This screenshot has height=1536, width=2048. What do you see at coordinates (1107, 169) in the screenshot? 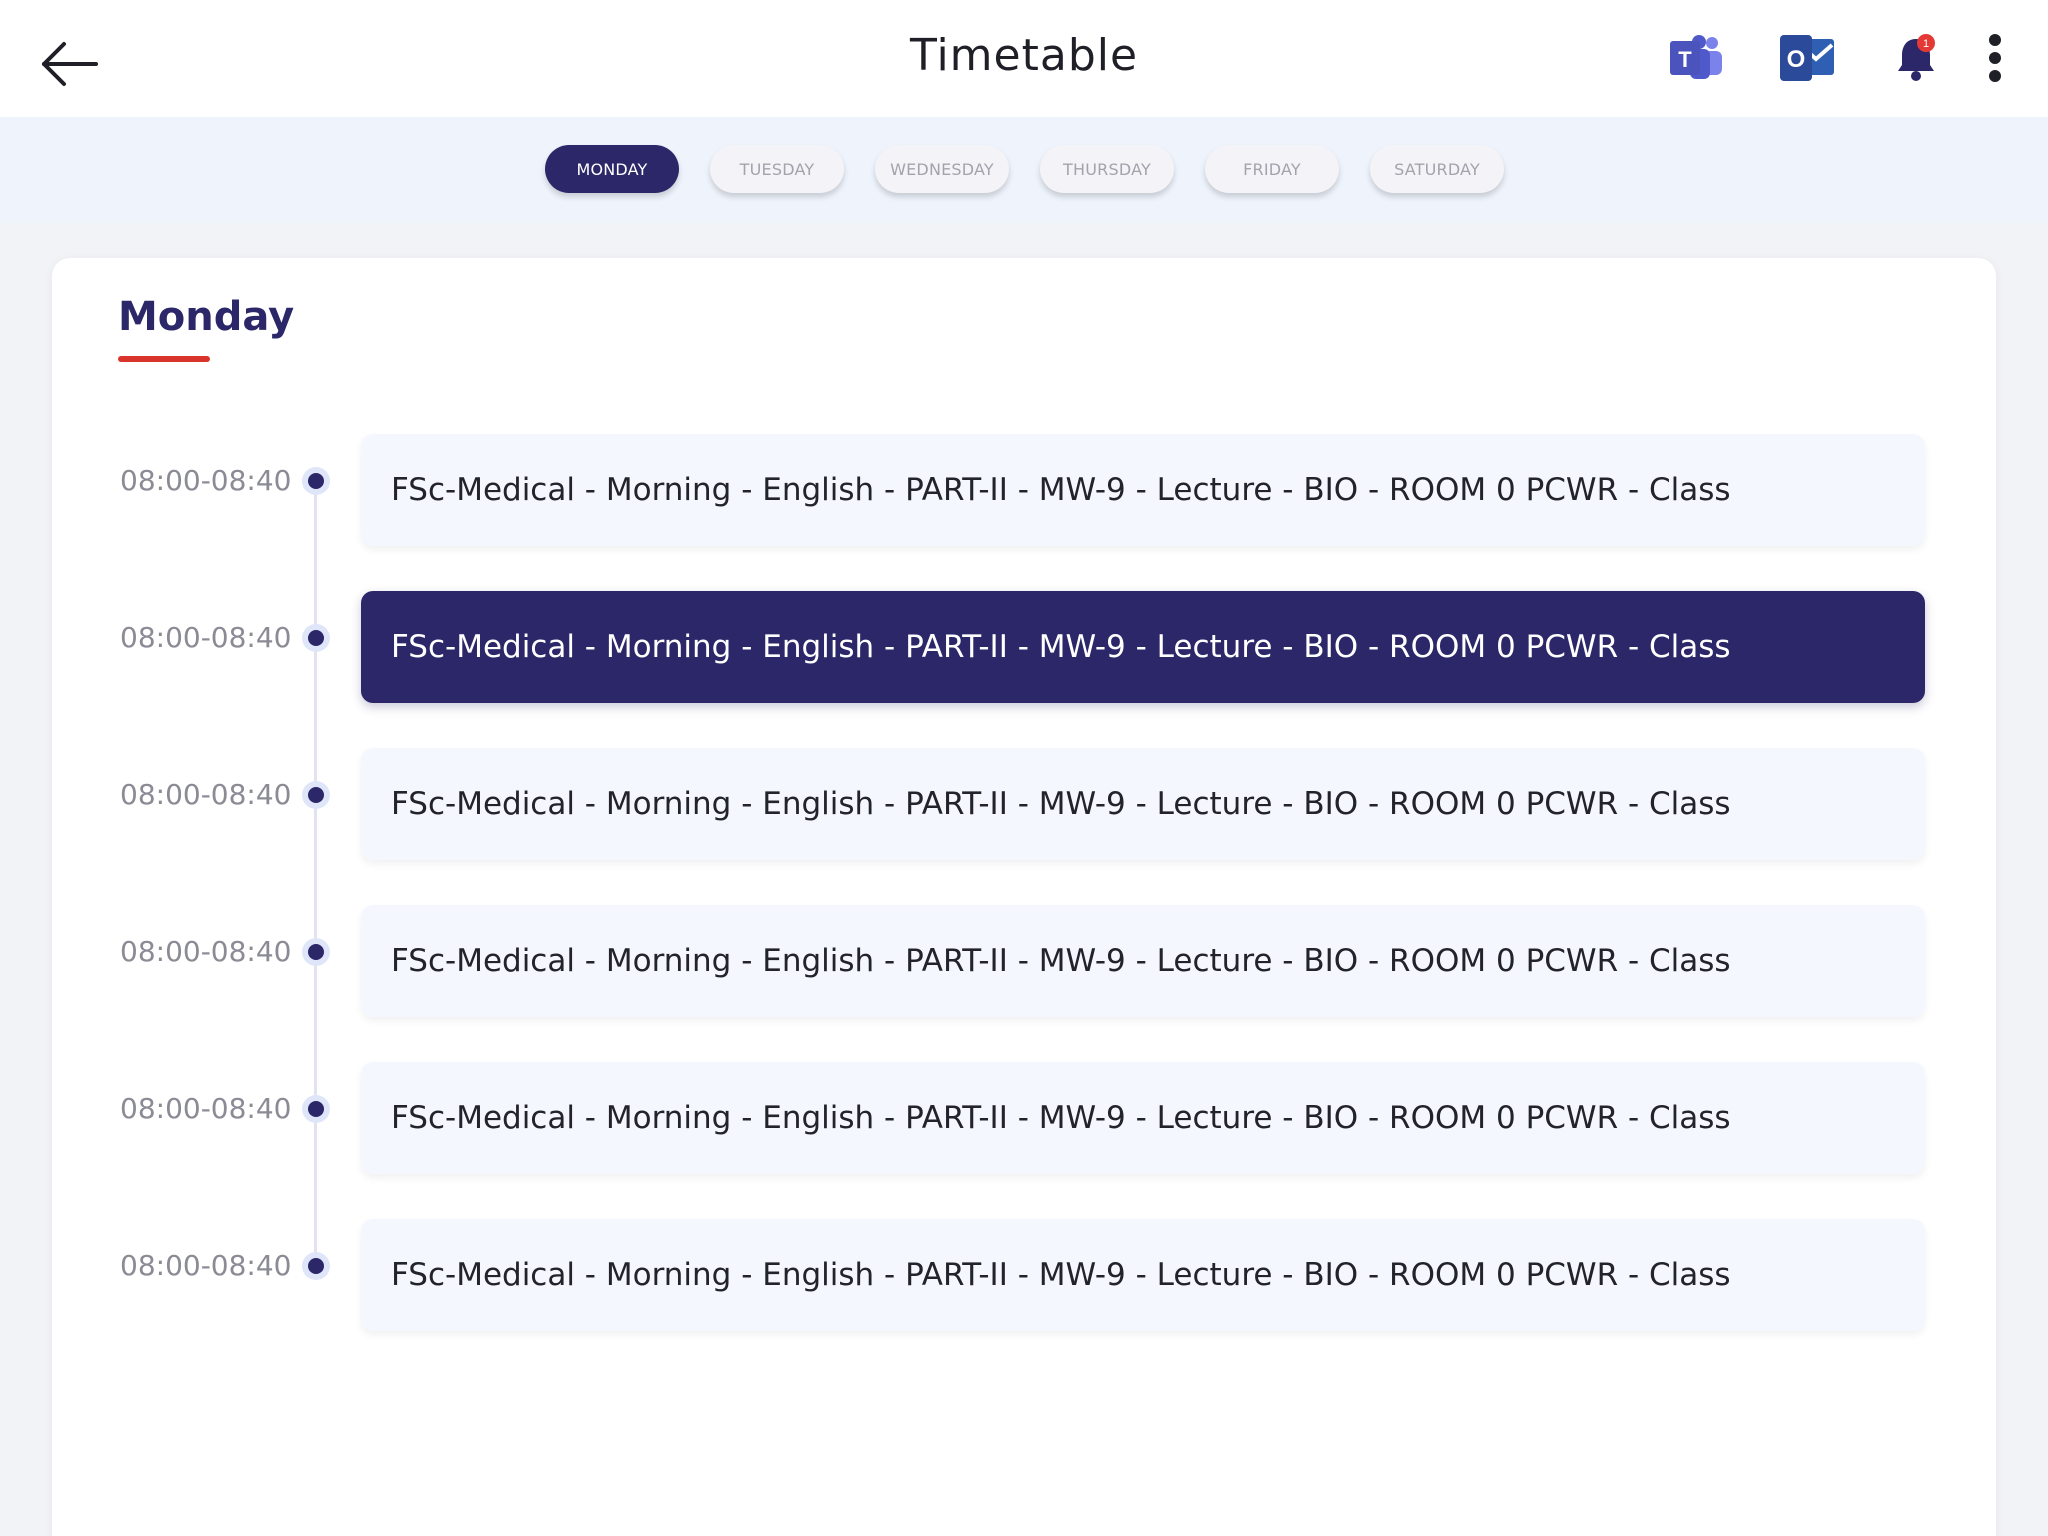
I see `tab-thursday: THURSDAY` at bounding box center [1107, 169].